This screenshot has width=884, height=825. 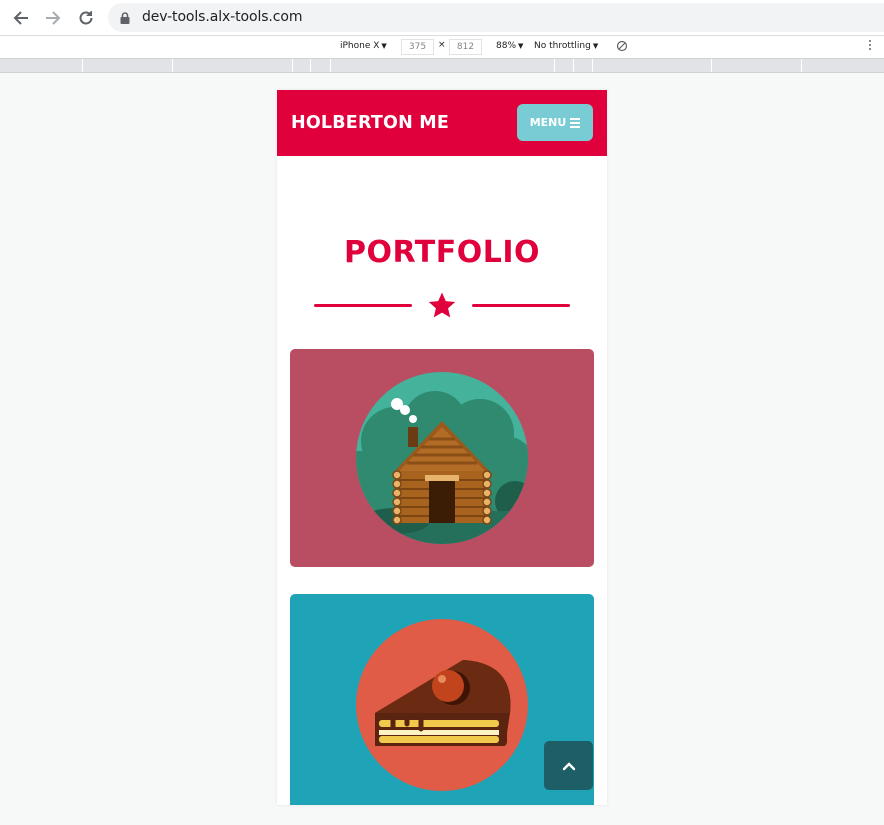 I want to click on zoom-value: 88%, so click(x=506, y=46).